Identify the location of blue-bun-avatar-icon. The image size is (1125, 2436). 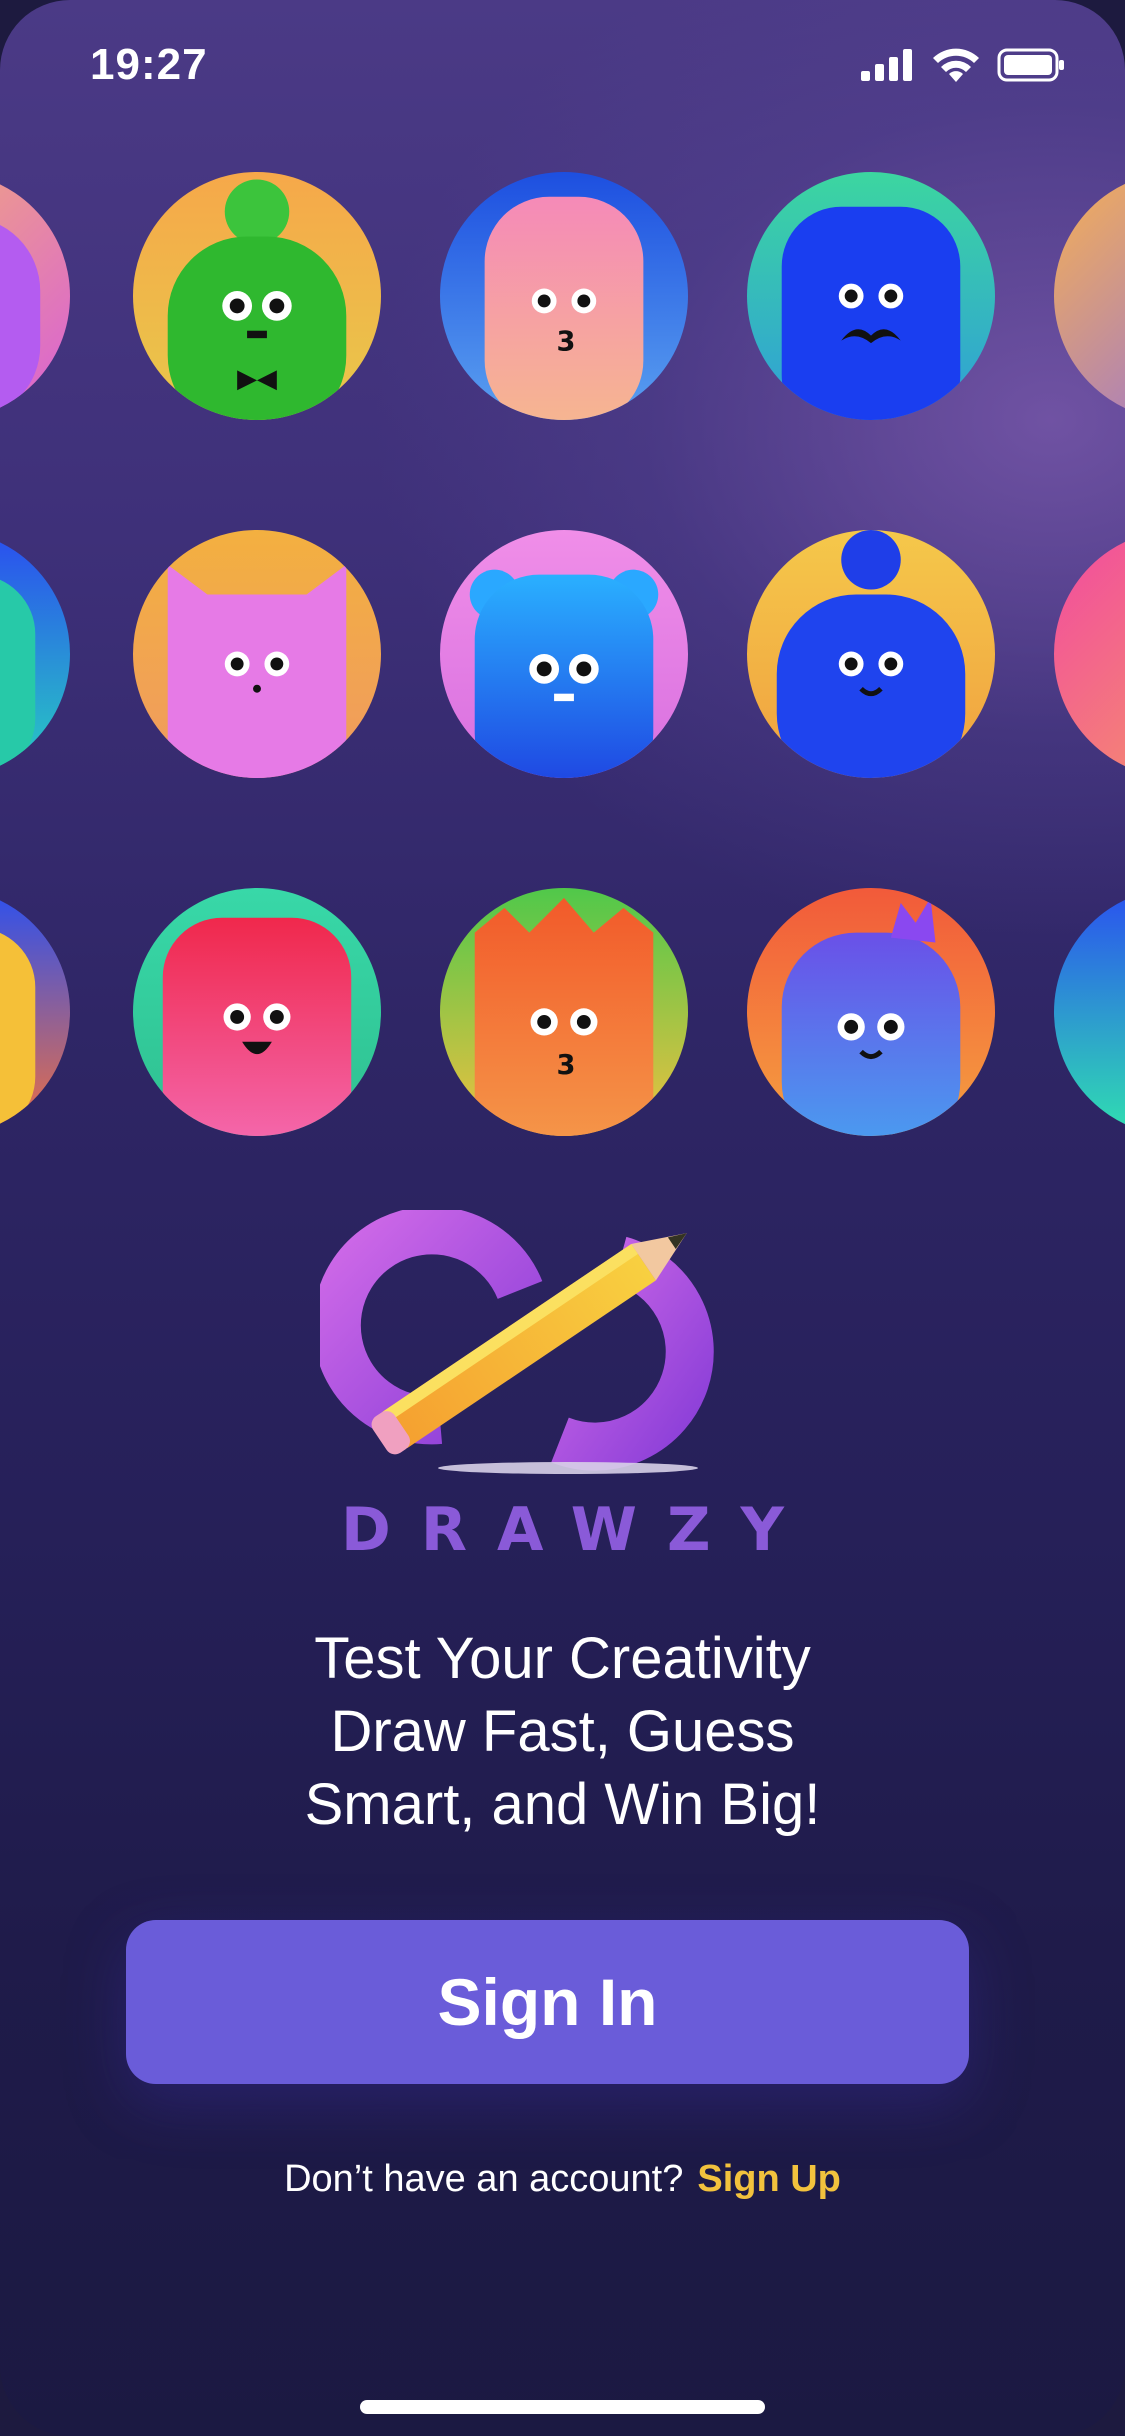
(871, 654).